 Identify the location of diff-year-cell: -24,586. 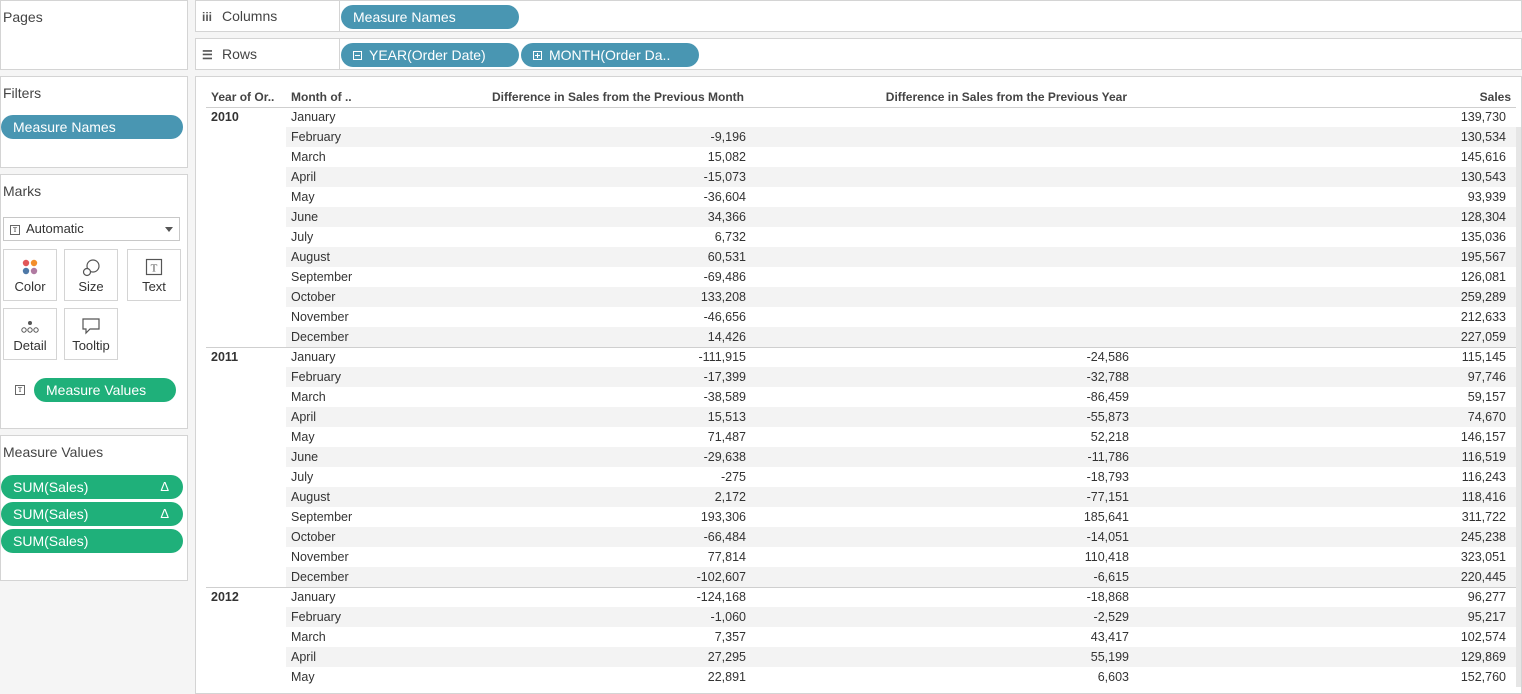
(1107, 357).